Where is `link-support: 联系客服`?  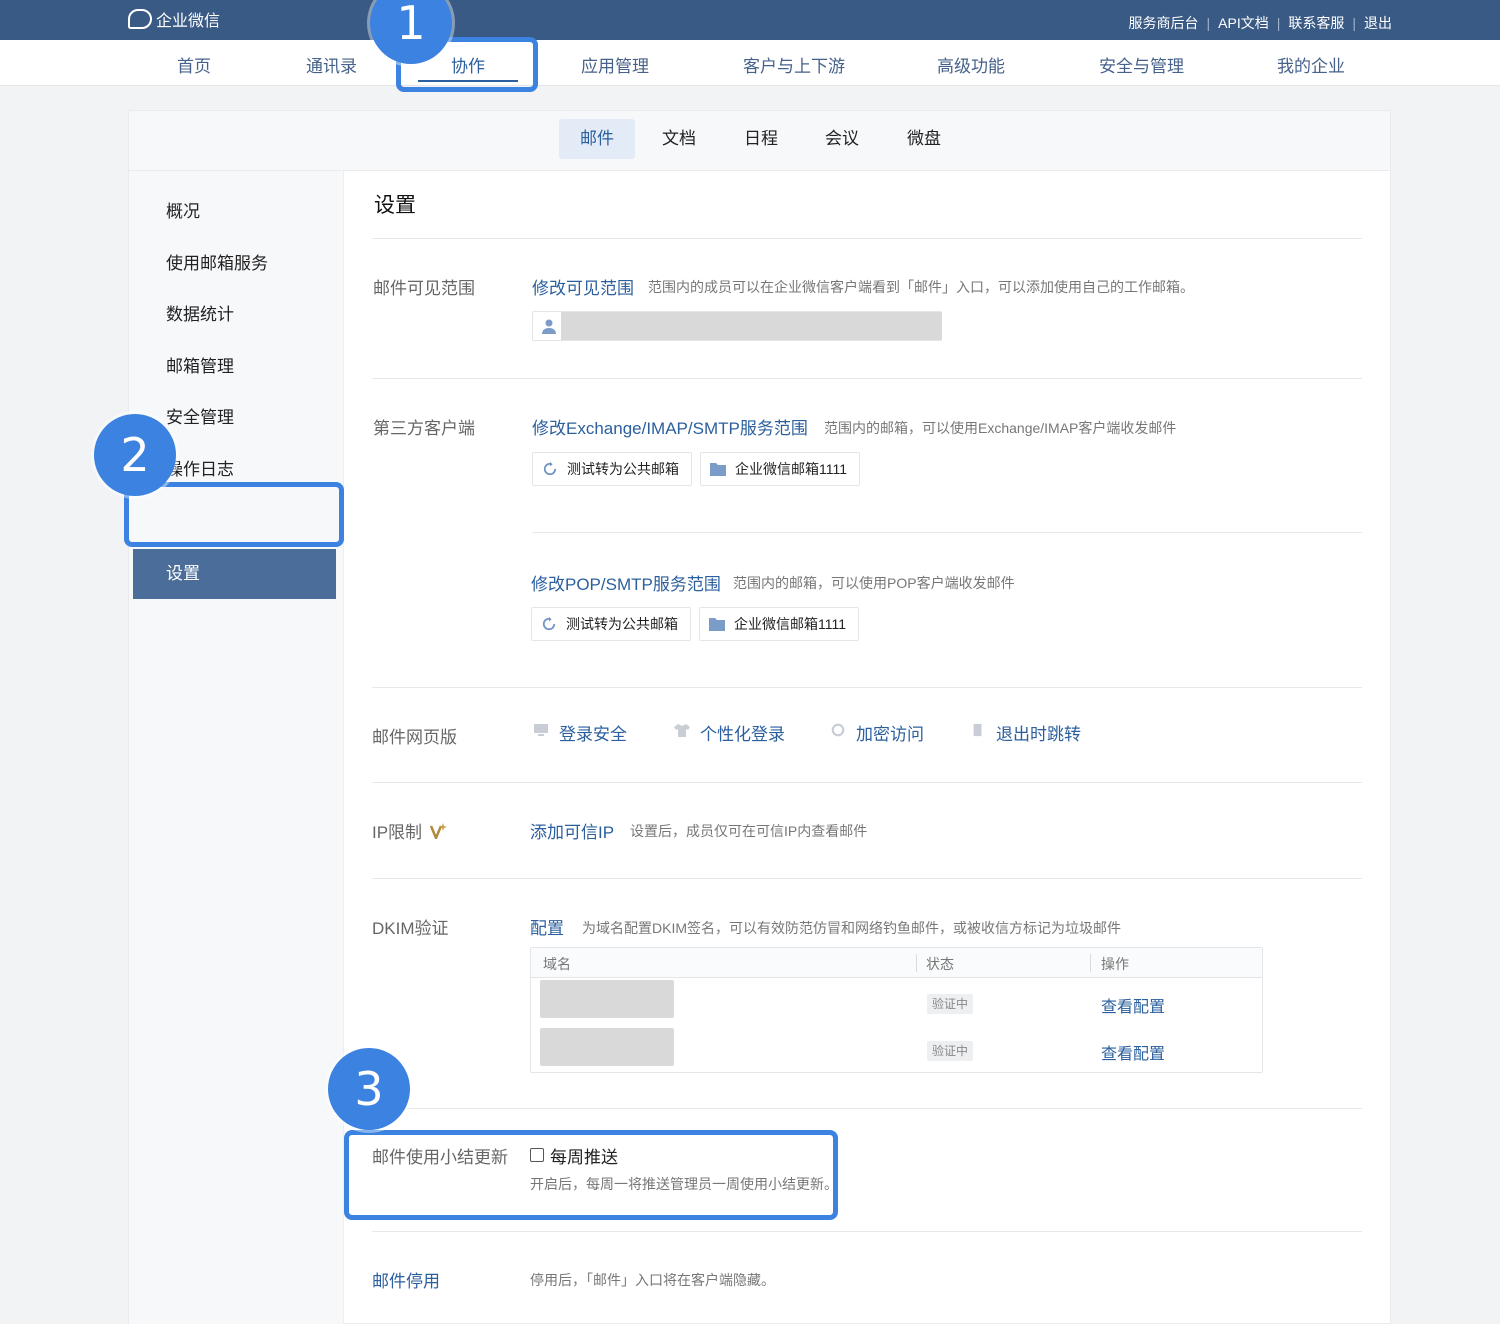 link-support: 联系客服 is located at coordinates (1316, 23).